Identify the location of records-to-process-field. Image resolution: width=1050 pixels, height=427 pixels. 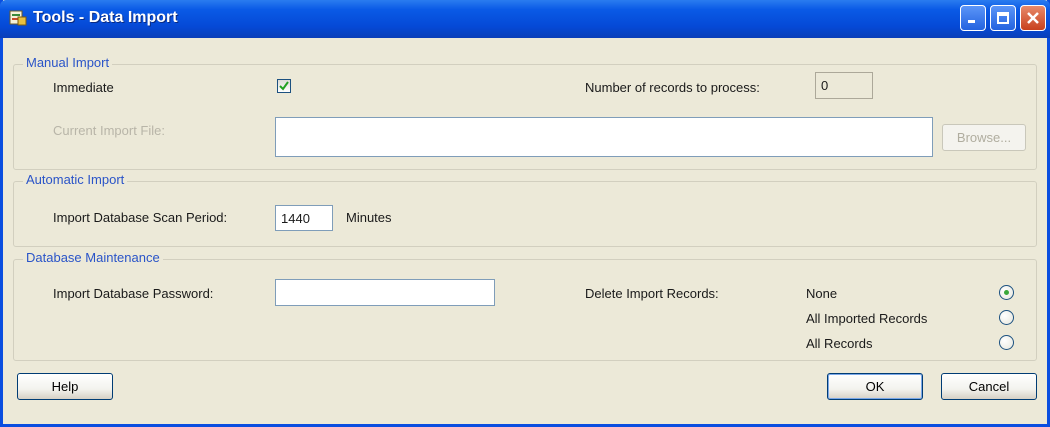
(844, 85).